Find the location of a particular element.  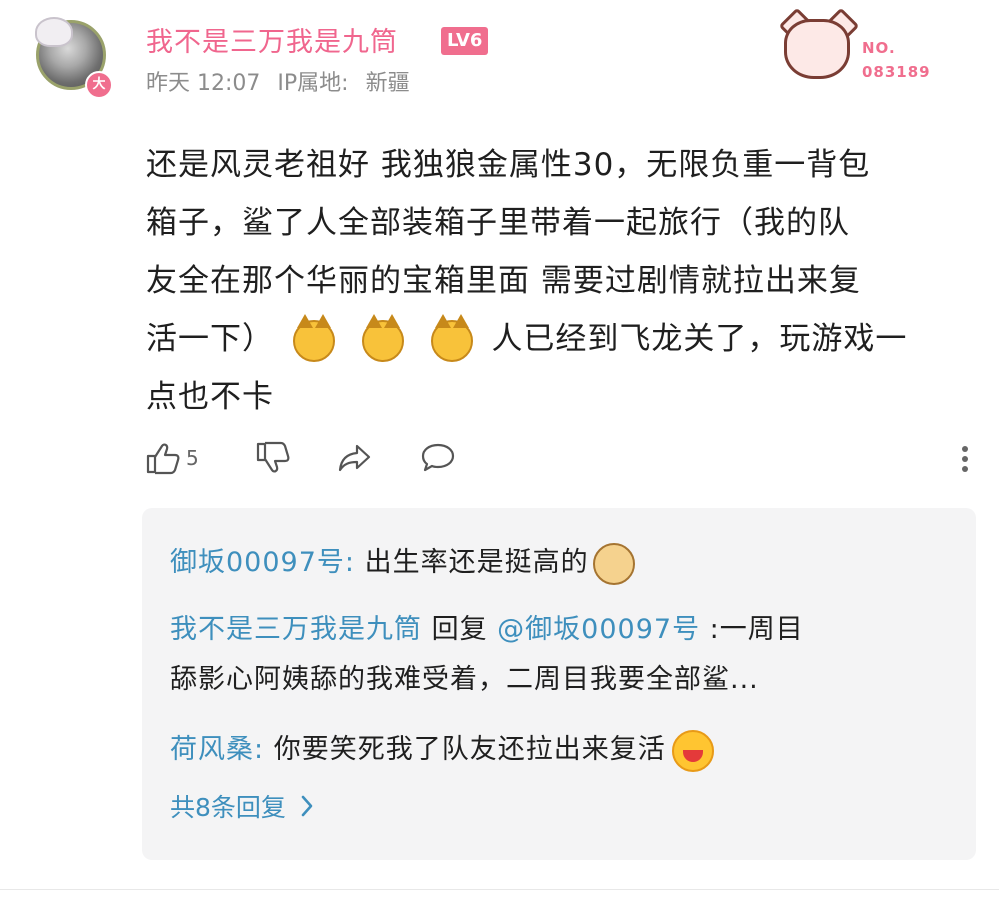

fan-badge-label: NO. is located at coordinates (879, 48).